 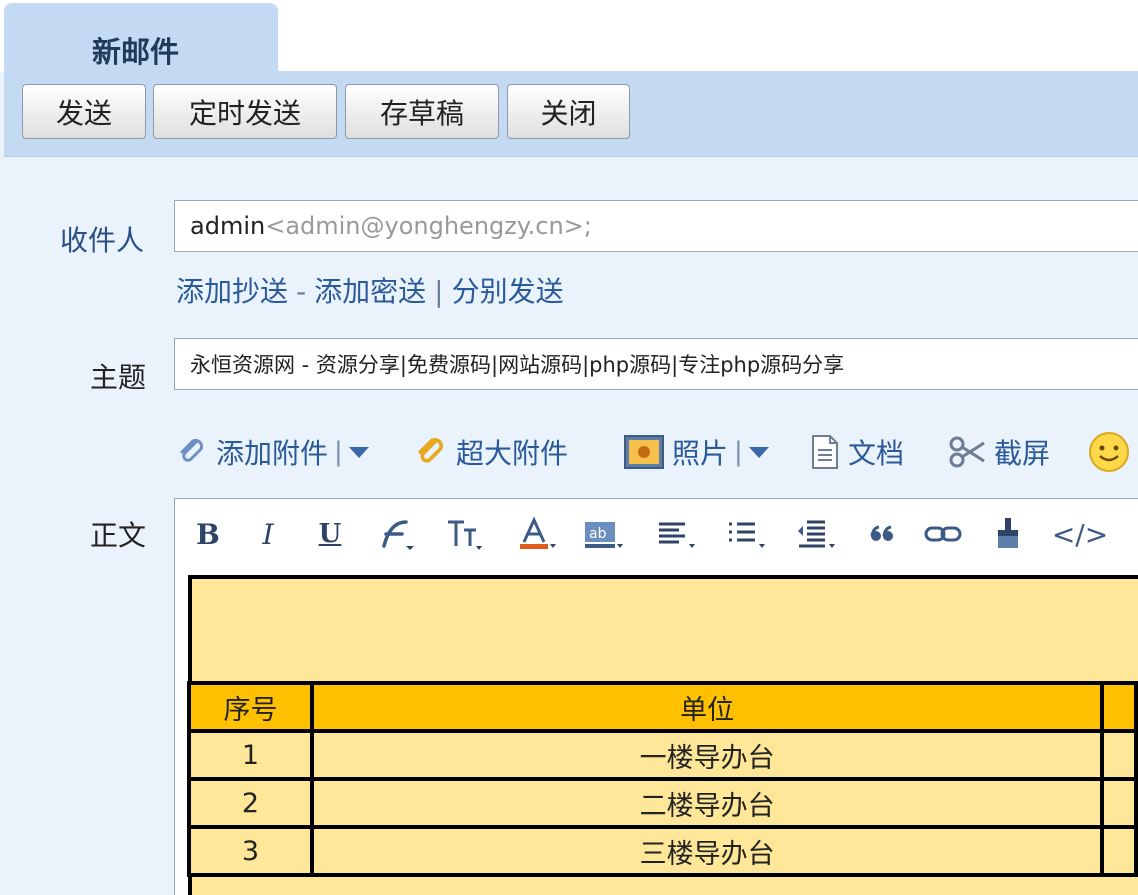 I want to click on photo-icon, so click(x=644, y=452).